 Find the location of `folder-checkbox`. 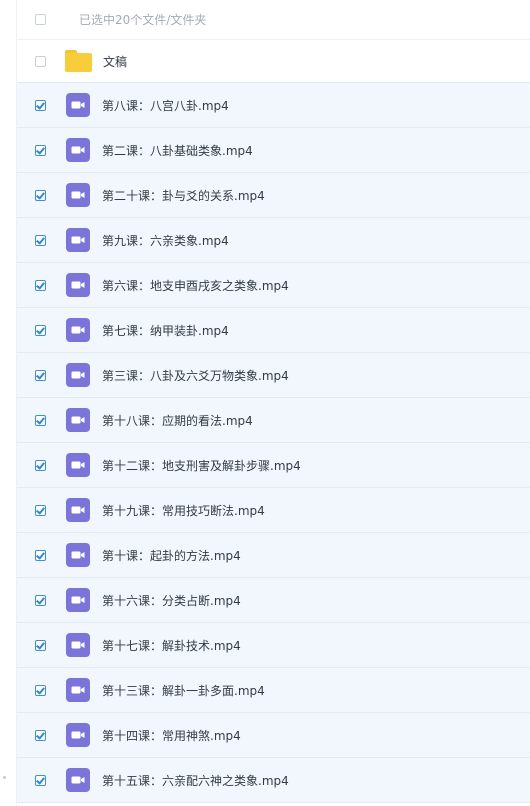

folder-checkbox is located at coordinates (40, 61).